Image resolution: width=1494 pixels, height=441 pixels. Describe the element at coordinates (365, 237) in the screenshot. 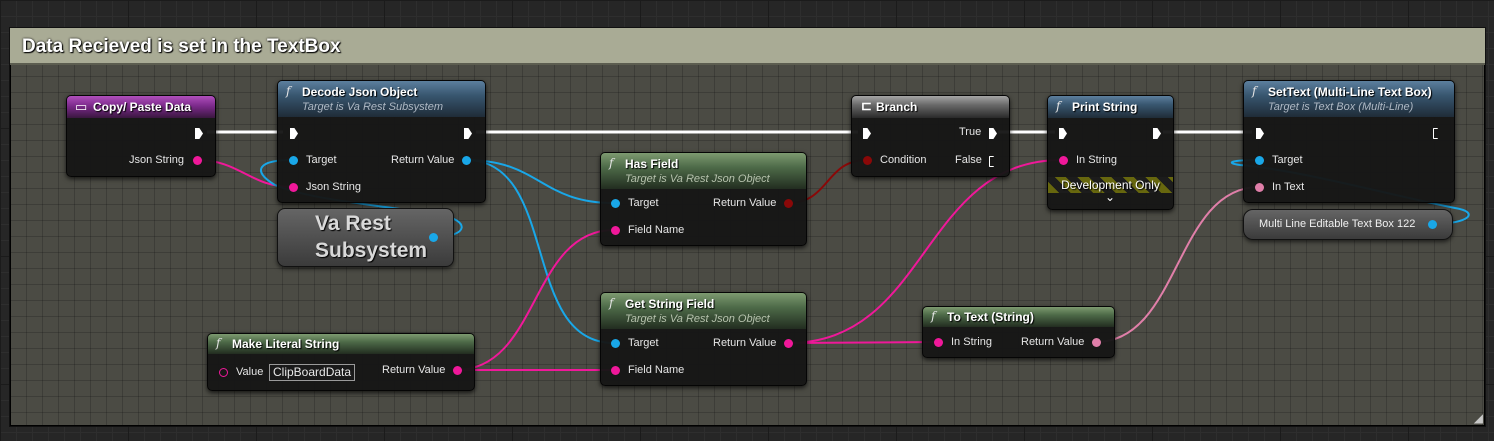

I see `node-va-rest-subsystem: Va Rest Subsystem` at that location.